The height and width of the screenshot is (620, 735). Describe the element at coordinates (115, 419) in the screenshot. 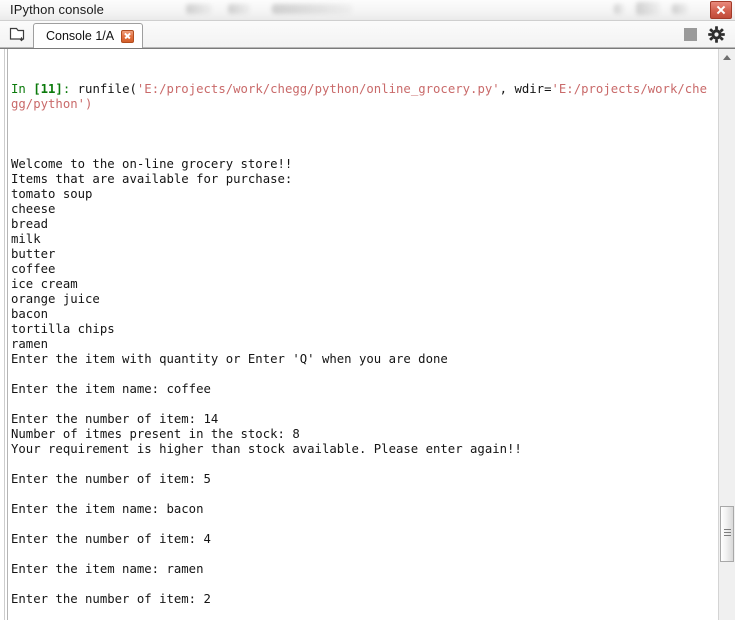

I see `console-output-line: Enter the number of item: 14` at that location.